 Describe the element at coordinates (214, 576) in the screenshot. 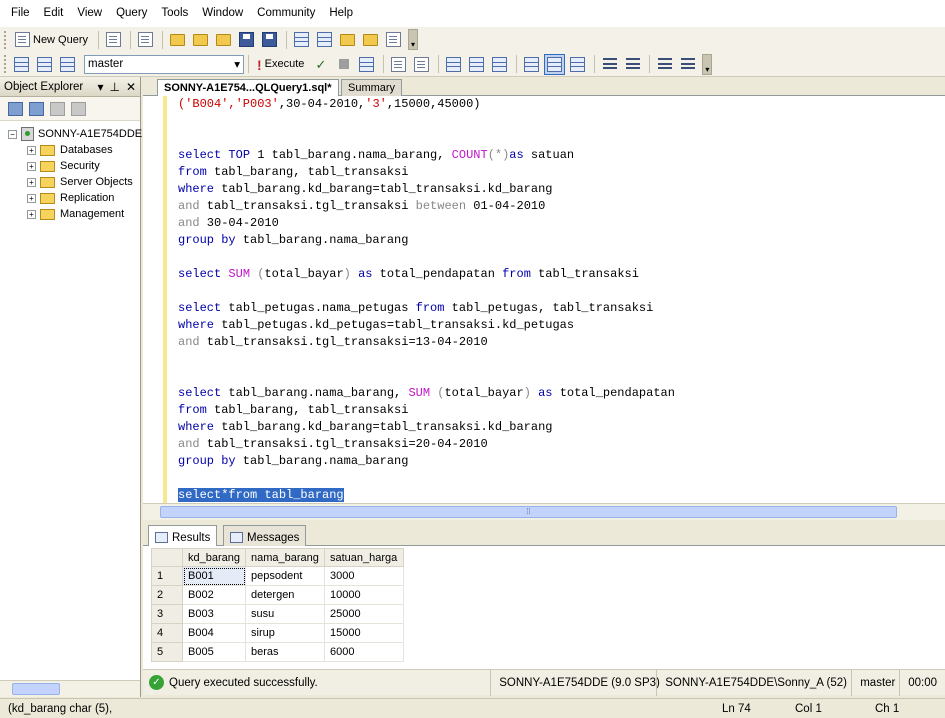

I see `table-cell: B001` at that location.